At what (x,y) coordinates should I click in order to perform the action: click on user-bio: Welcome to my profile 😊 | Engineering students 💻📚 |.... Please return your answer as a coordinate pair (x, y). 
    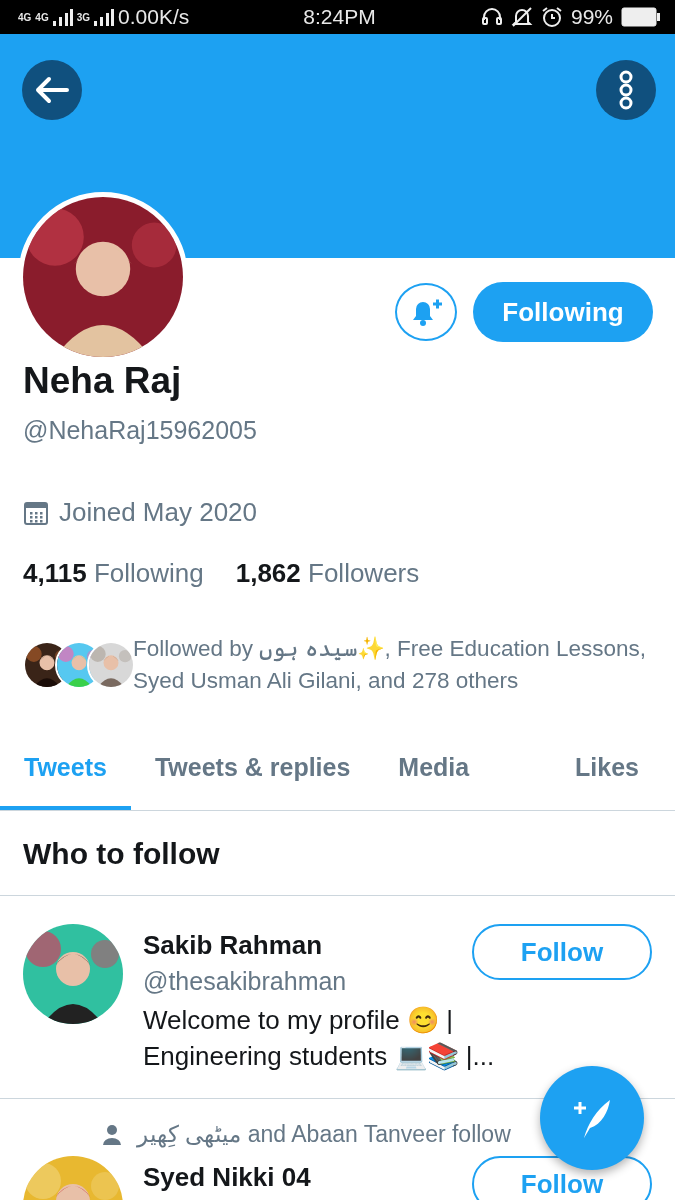
    Looking at the image, I should click on (319, 1038).